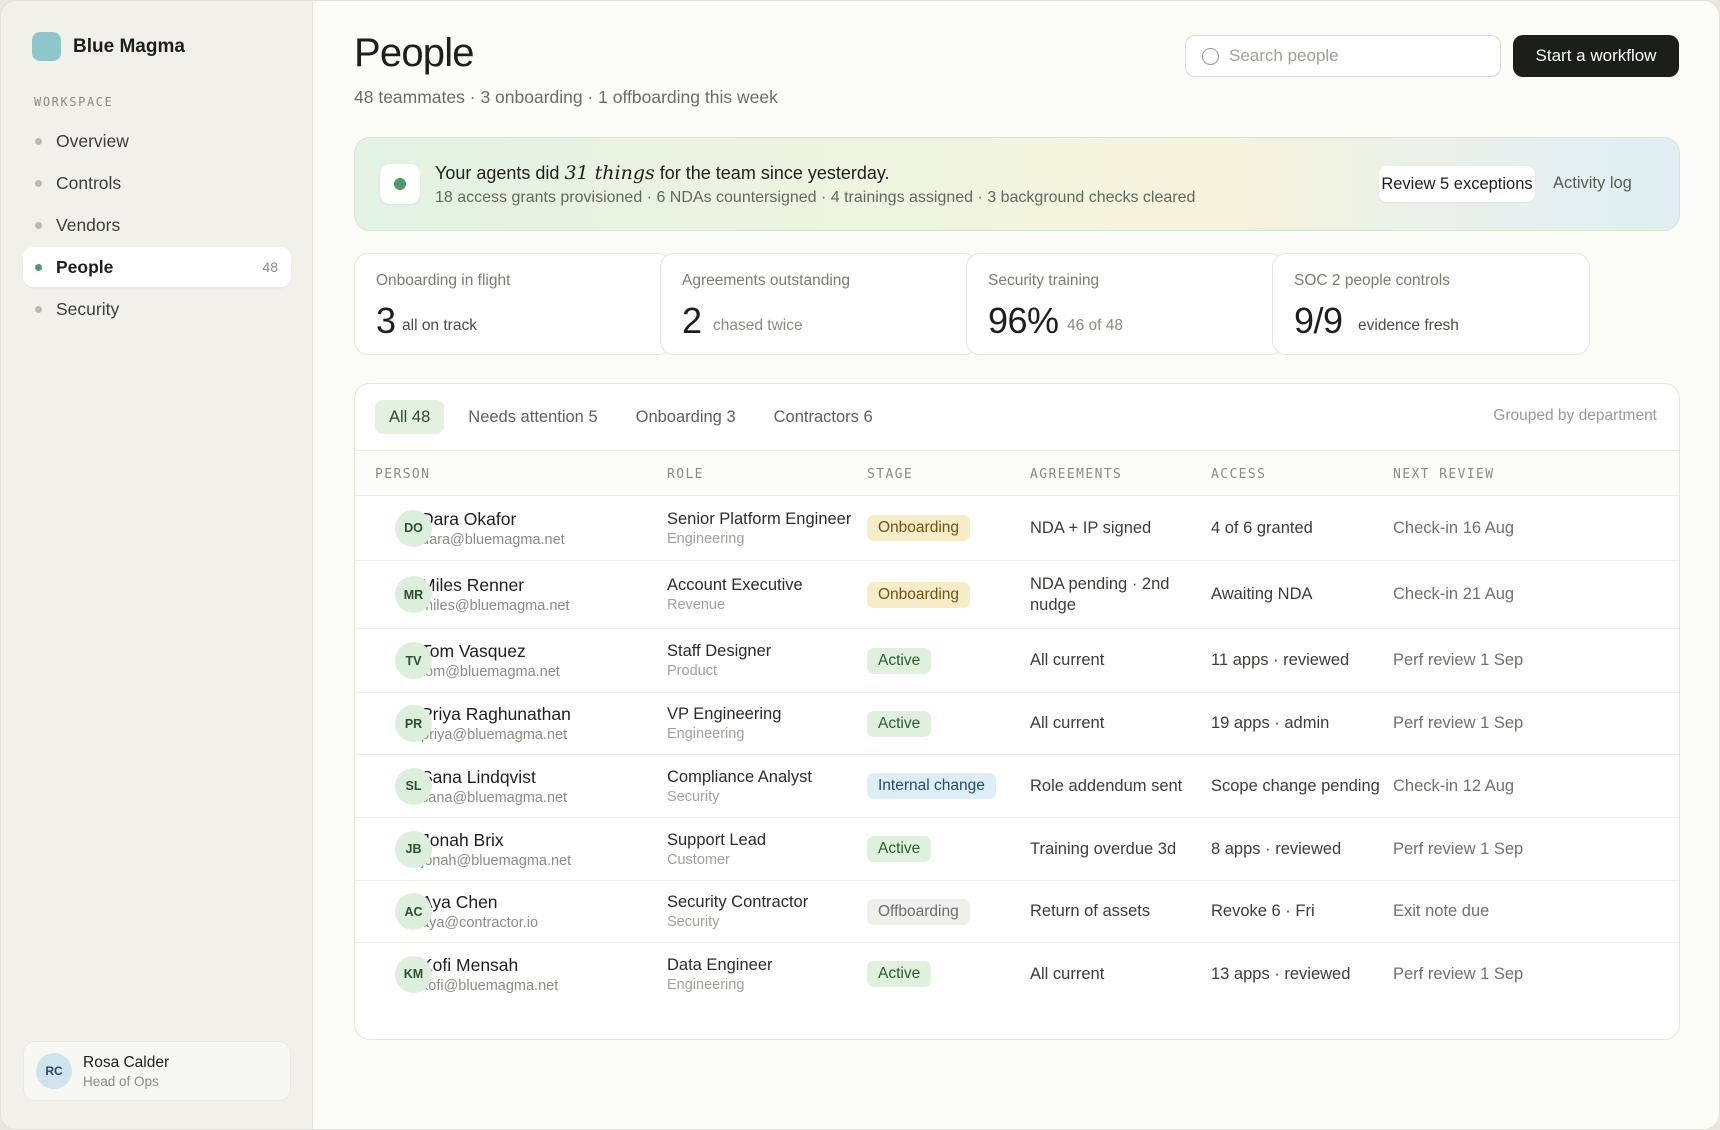  Describe the element at coordinates (538, 965) in the screenshot. I see `person-name: Kofi Mensah` at that location.